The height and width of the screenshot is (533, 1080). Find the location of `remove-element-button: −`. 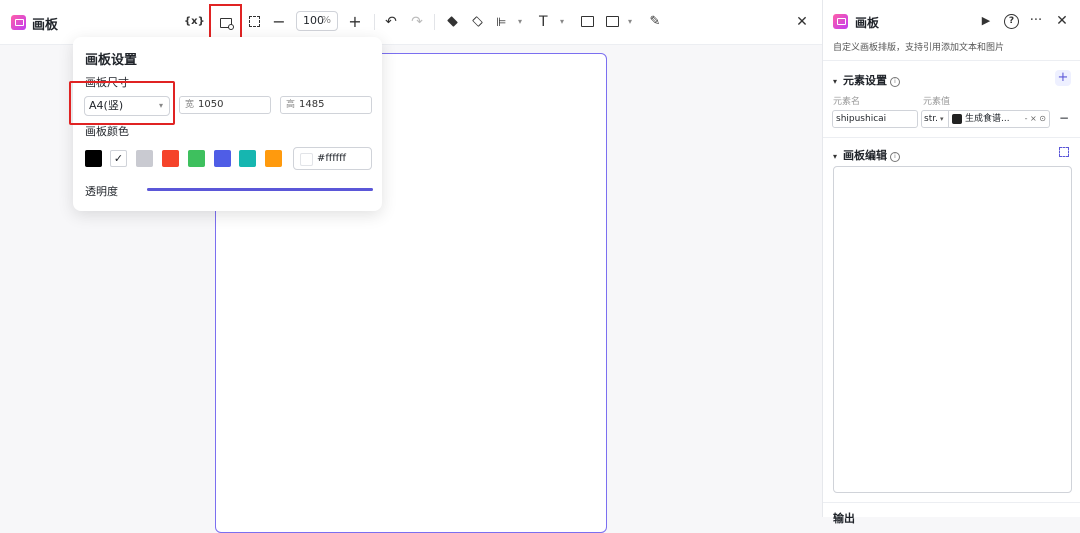

remove-element-button: − is located at coordinates (1064, 118).